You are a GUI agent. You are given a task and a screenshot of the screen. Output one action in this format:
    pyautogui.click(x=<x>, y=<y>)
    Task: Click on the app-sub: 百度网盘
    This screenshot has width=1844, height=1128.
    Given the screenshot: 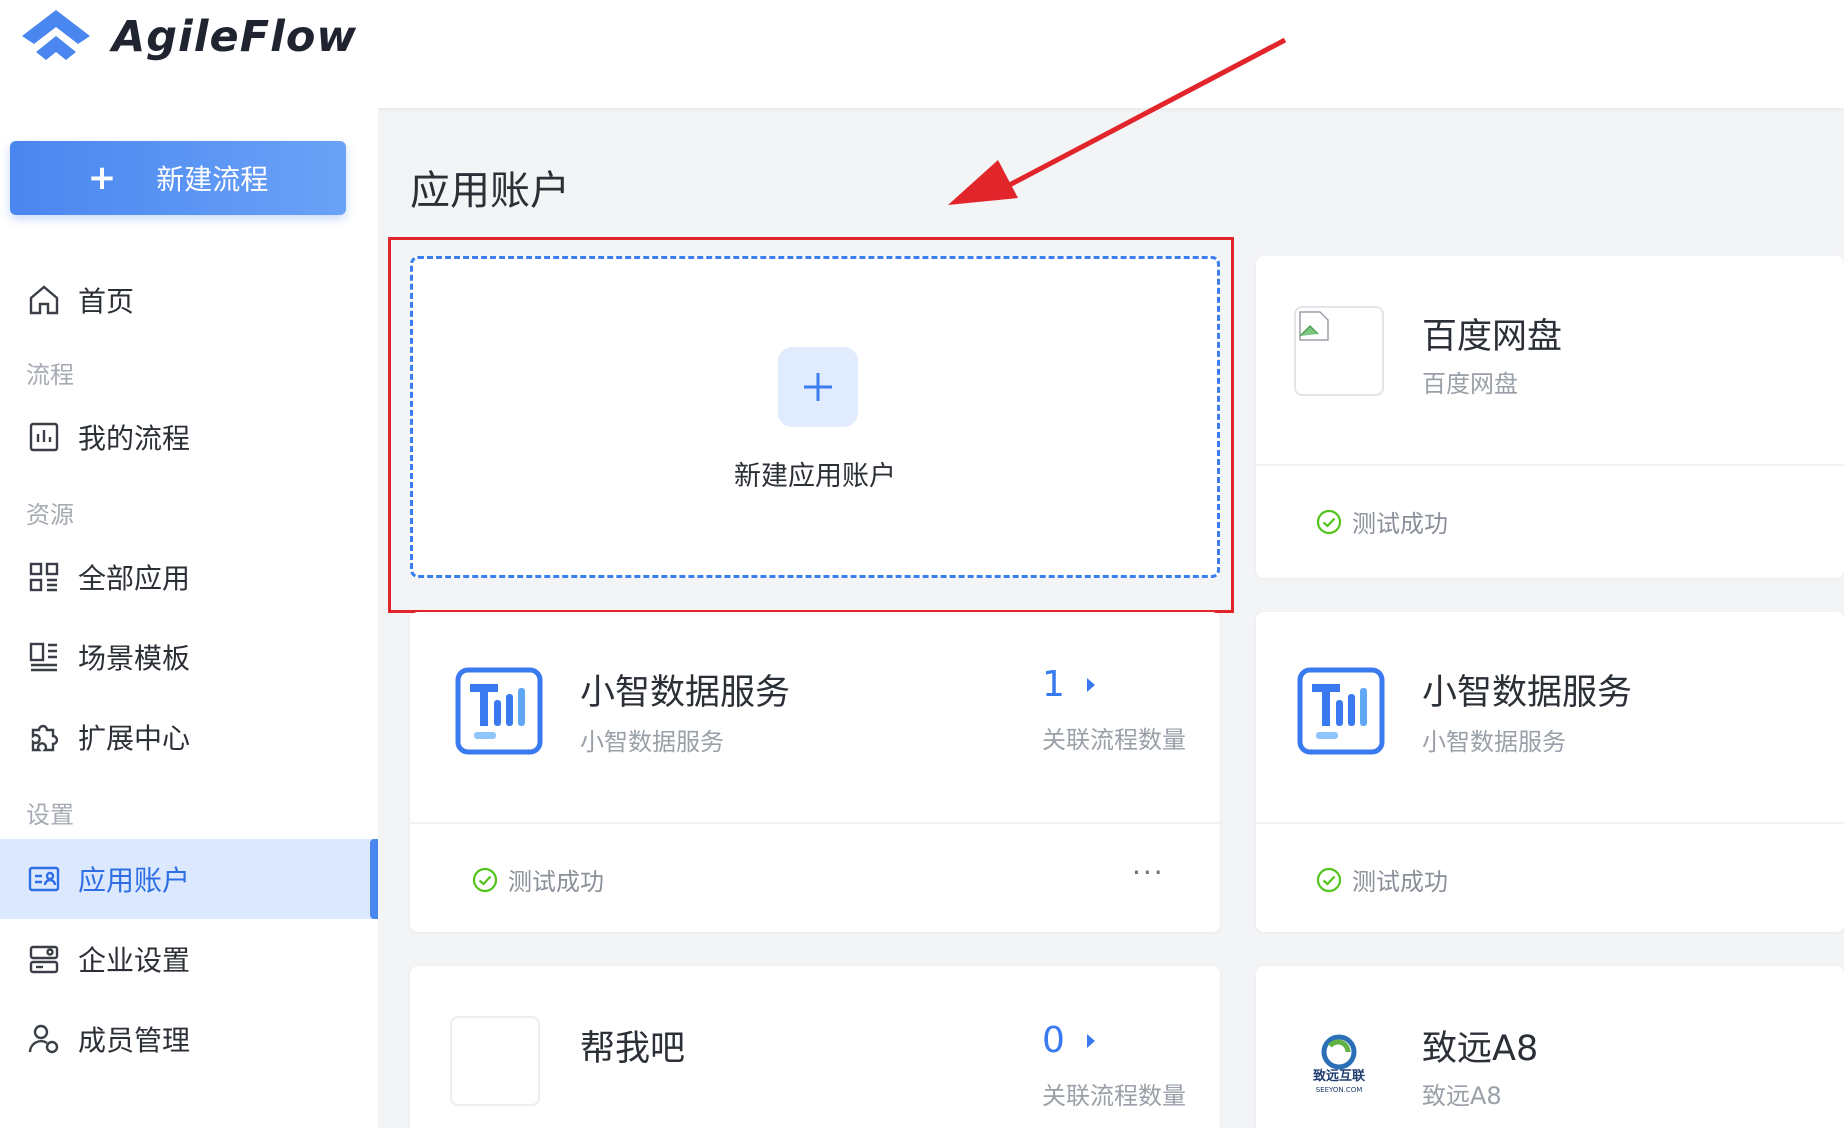 What is the action you would take?
    pyautogui.click(x=1470, y=384)
    